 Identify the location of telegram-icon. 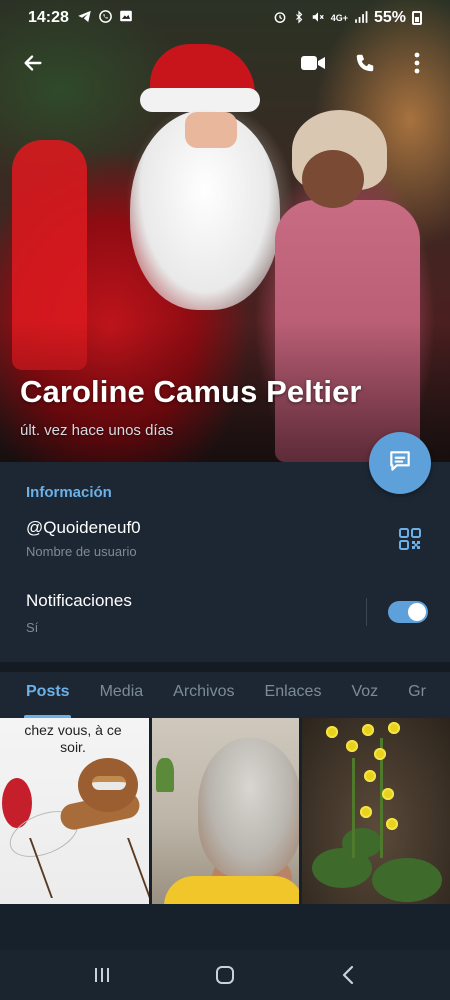
(84, 18).